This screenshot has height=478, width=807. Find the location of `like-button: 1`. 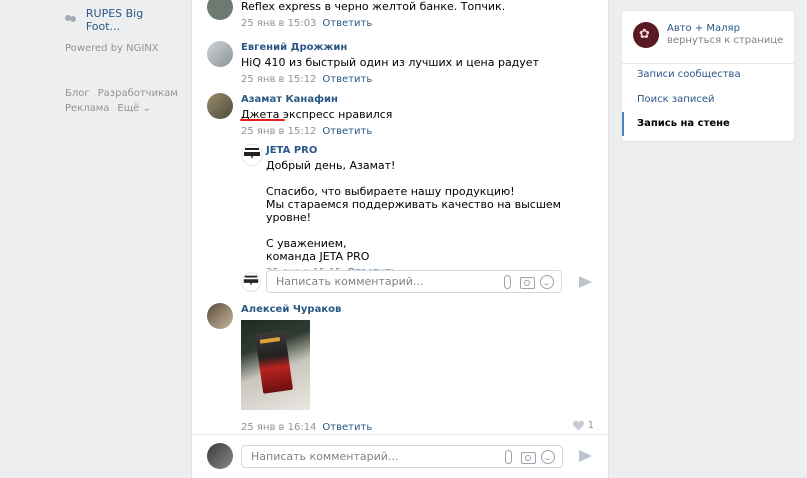

like-button: 1 is located at coordinates (583, 425).